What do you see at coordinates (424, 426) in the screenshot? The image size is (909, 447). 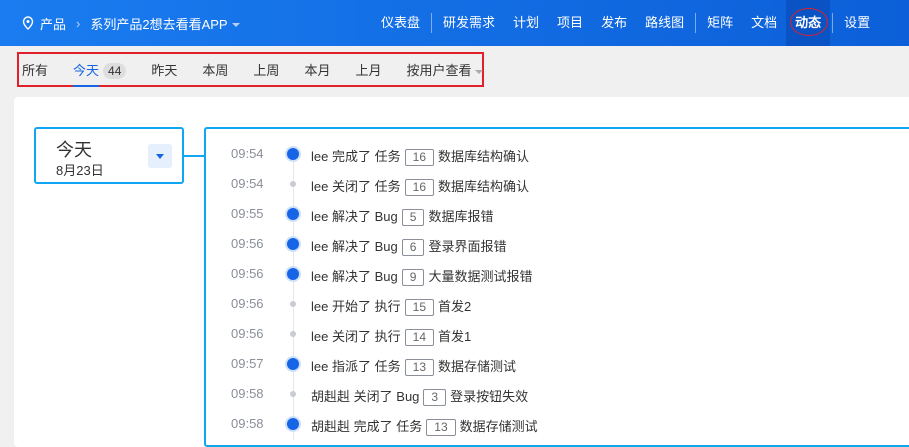 I see `action-text: 胡赳赳 完成了 任务 13 数据存储测试` at bounding box center [424, 426].